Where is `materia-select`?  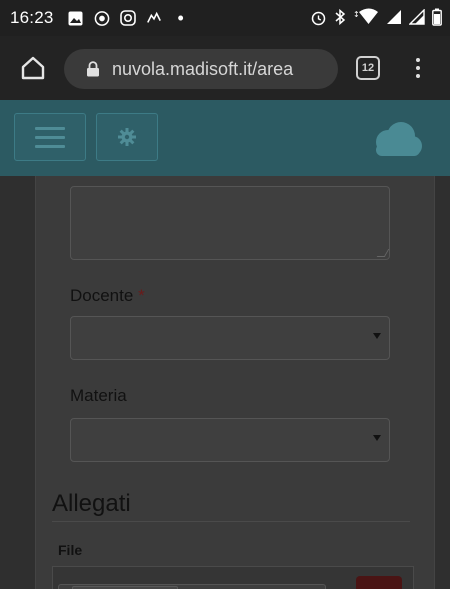 materia-select is located at coordinates (230, 440).